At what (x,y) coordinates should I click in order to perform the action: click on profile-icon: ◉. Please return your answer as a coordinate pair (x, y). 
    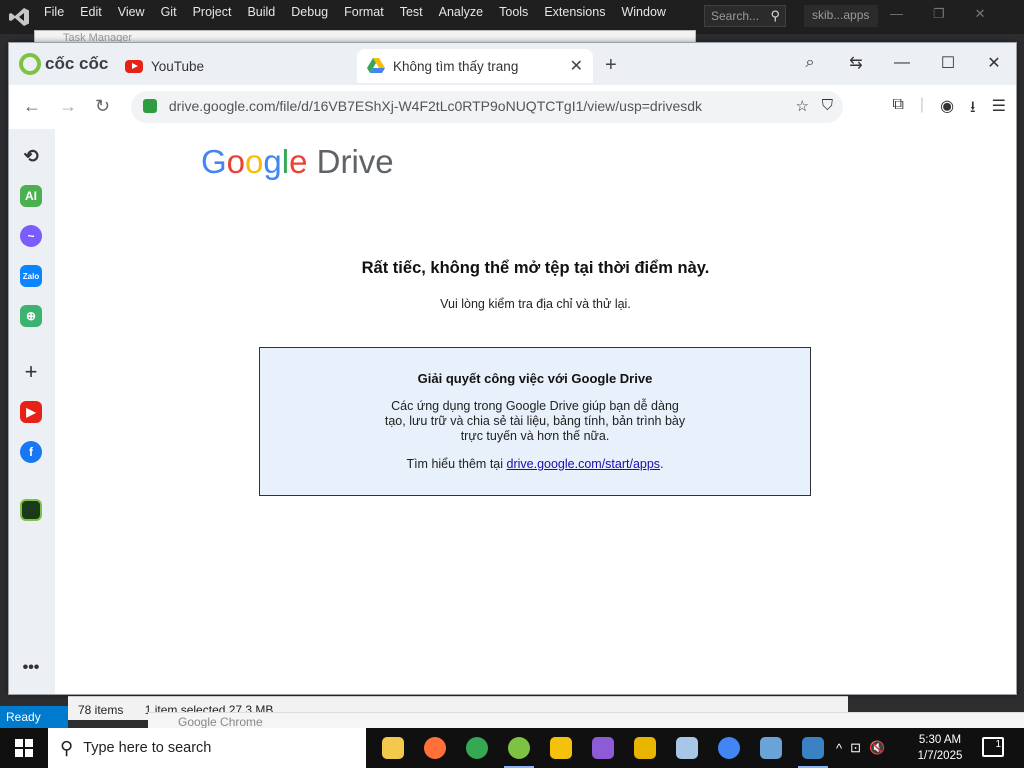
    Looking at the image, I should click on (947, 109).